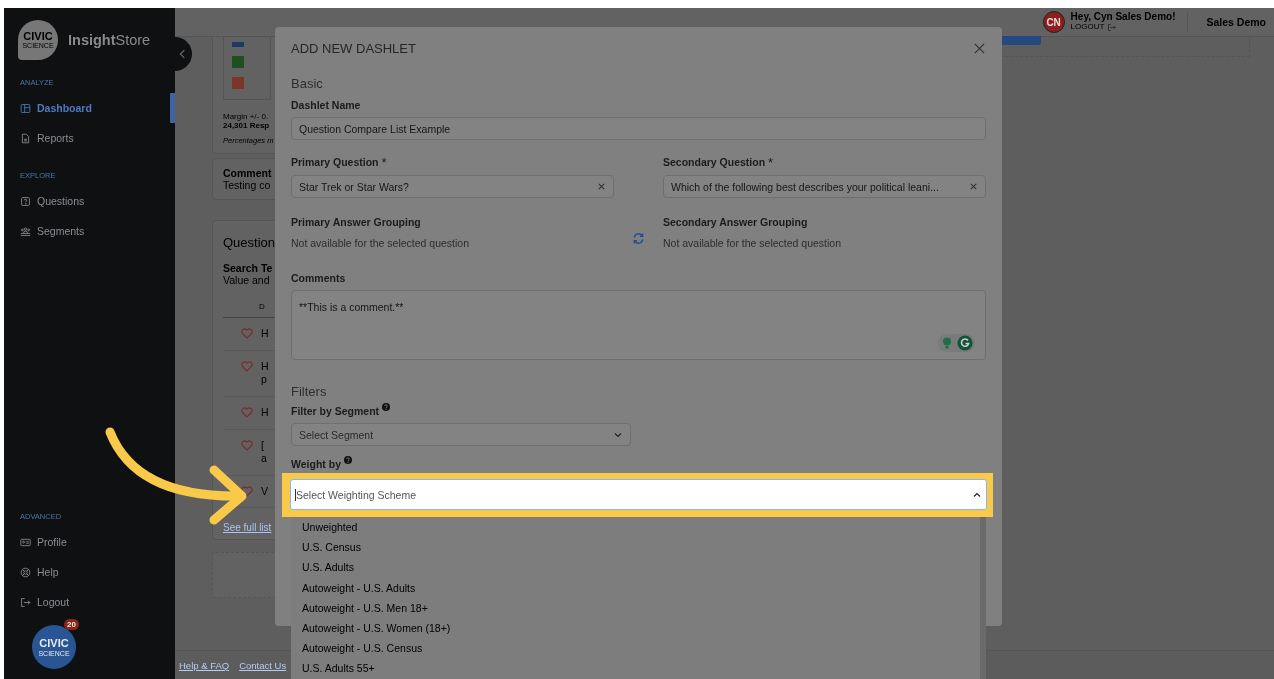  What do you see at coordinates (309, 391) in the screenshot?
I see `section-heading: Filters` at bounding box center [309, 391].